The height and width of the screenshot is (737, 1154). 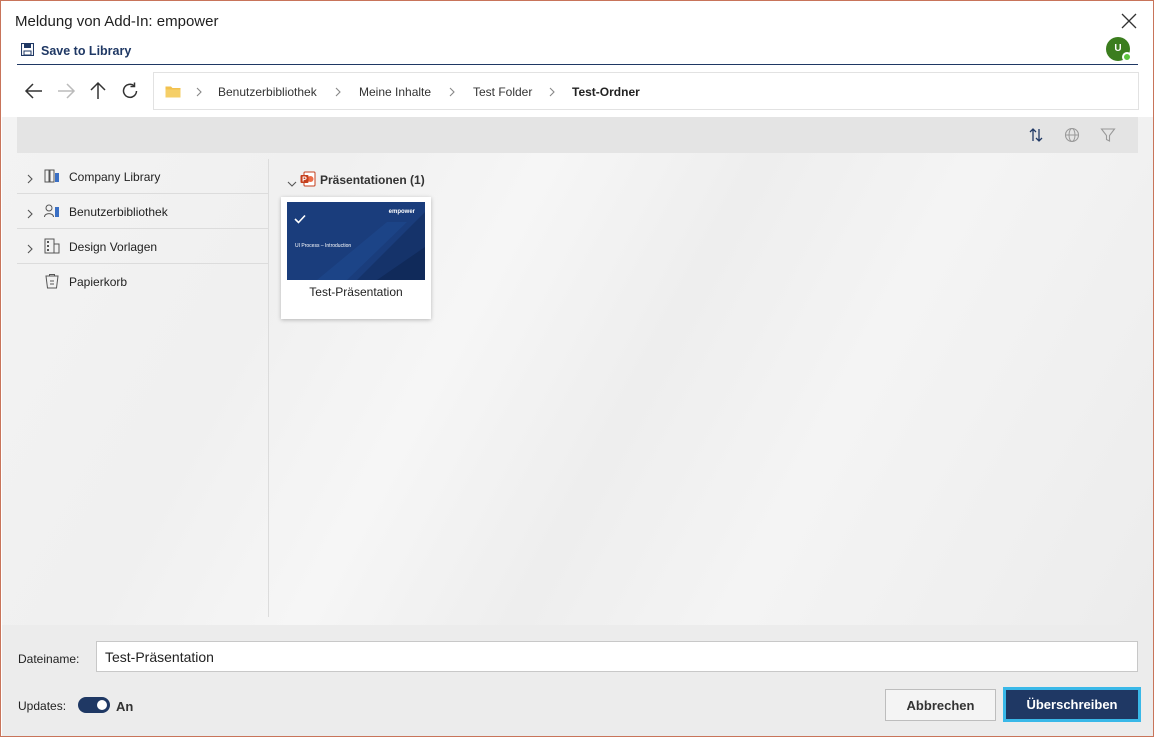 I want to click on folder-icon, so click(x=173, y=91).